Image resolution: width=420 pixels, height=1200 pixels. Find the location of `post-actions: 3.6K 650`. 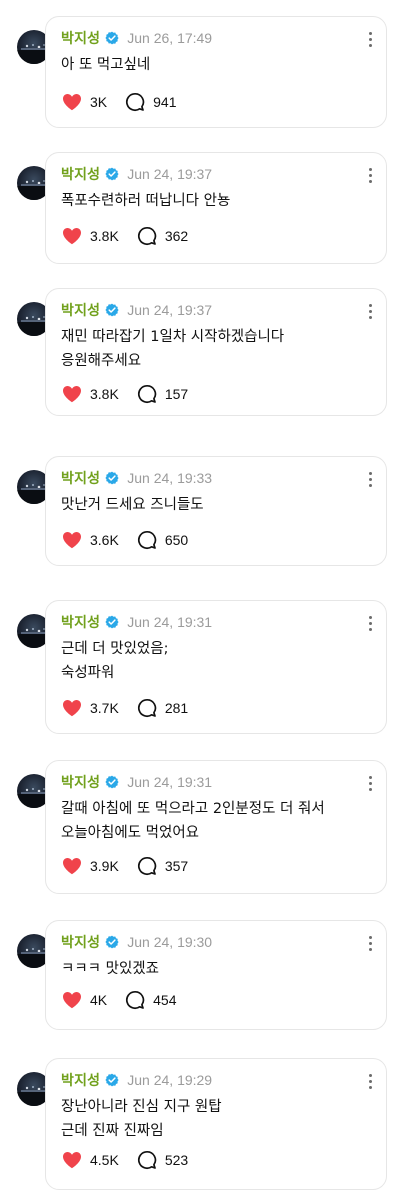

post-actions: 3.6K 650 is located at coordinates (125, 540).